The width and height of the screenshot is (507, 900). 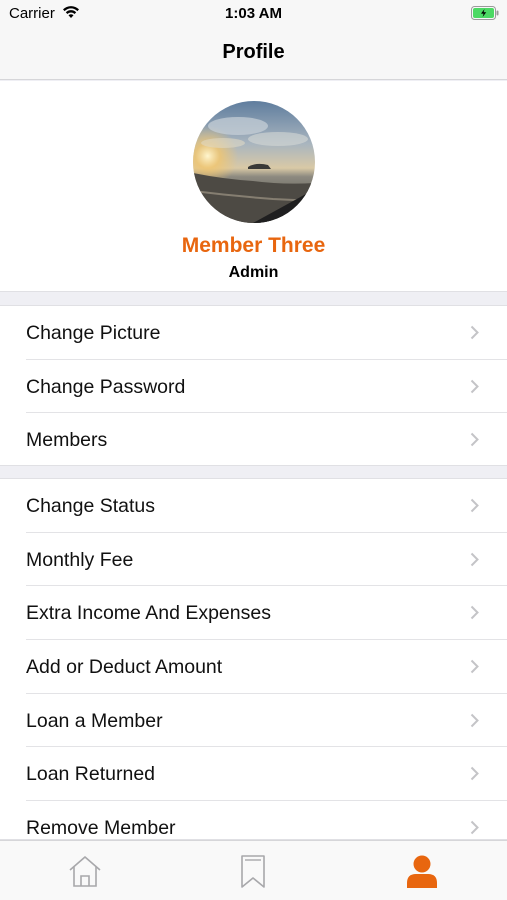 What do you see at coordinates (253, 245) in the screenshot?
I see `member-name: Member Three` at bounding box center [253, 245].